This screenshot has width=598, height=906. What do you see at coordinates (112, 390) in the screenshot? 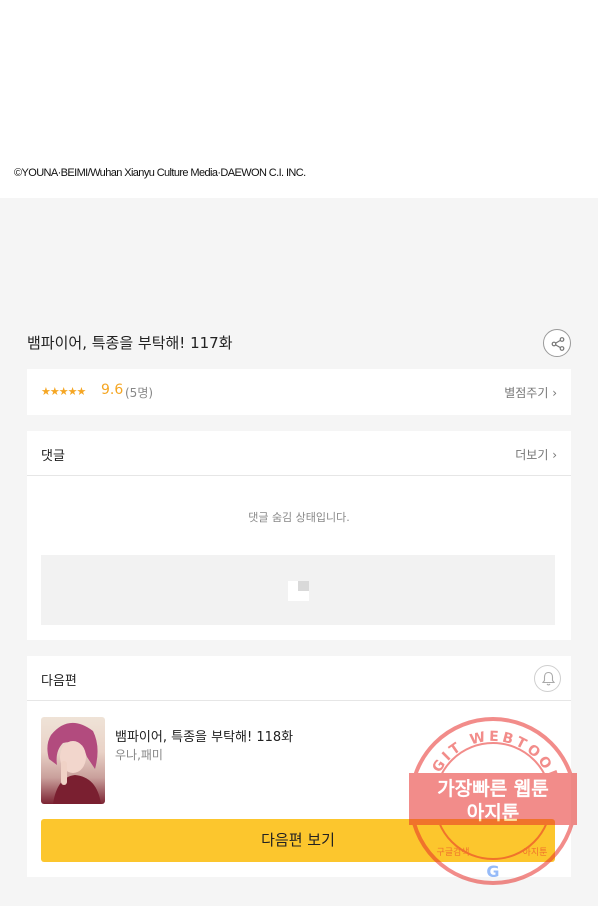
I see `rating-score: 9.6` at bounding box center [112, 390].